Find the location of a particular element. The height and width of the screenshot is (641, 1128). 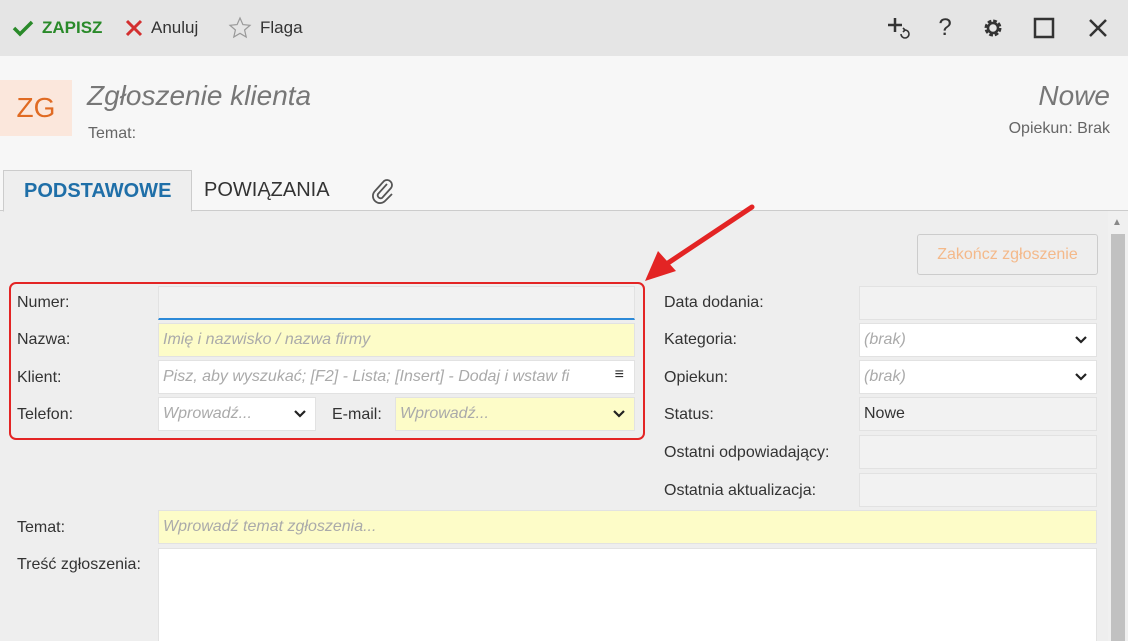

maximize-icon is located at coordinates (1044, 28).